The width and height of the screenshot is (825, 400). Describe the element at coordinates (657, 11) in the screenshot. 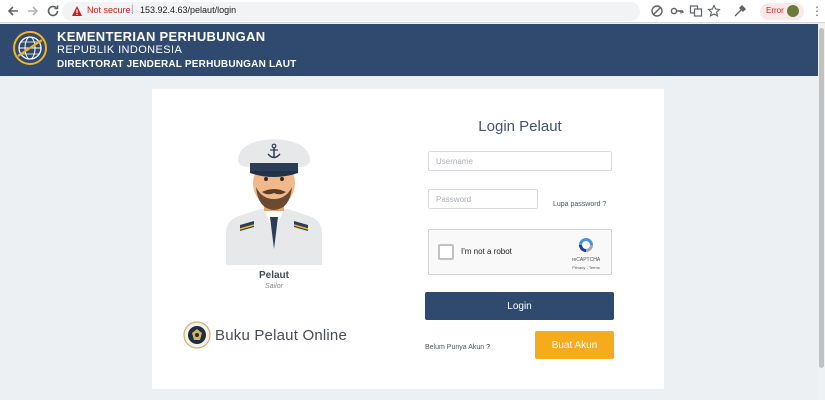

I see `cookie-icon` at that location.